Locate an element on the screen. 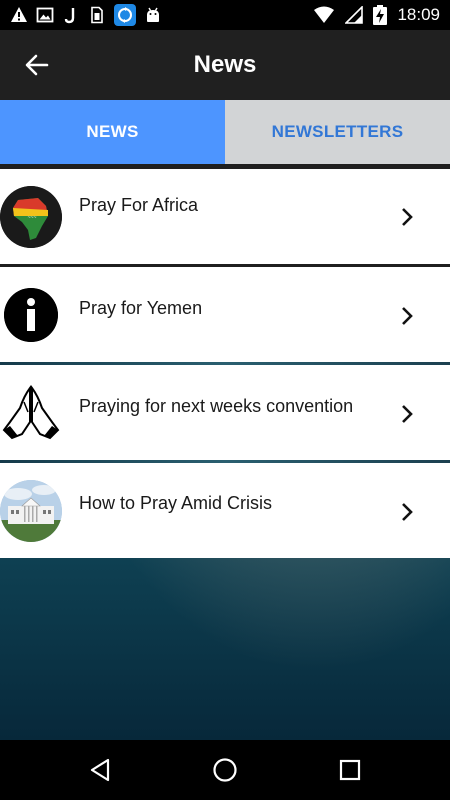 Image resolution: width=450 pixels, height=800 pixels. nav-home-button is located at coordinates (225, 770).